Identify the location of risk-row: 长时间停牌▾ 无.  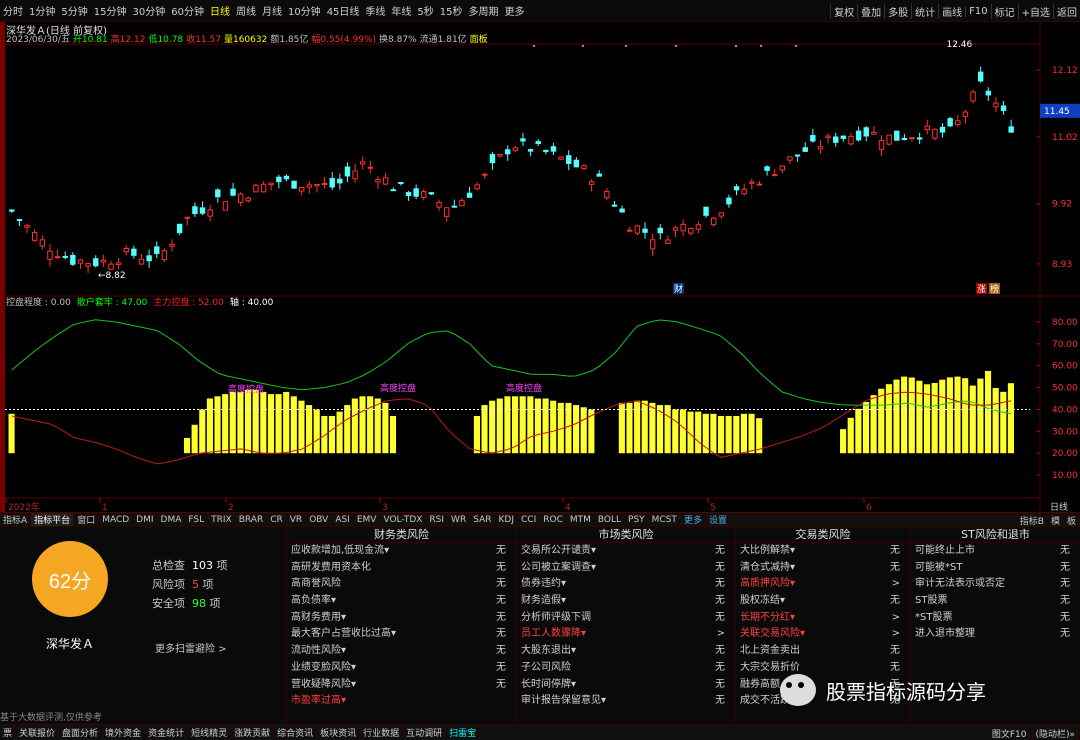
(626, 685).